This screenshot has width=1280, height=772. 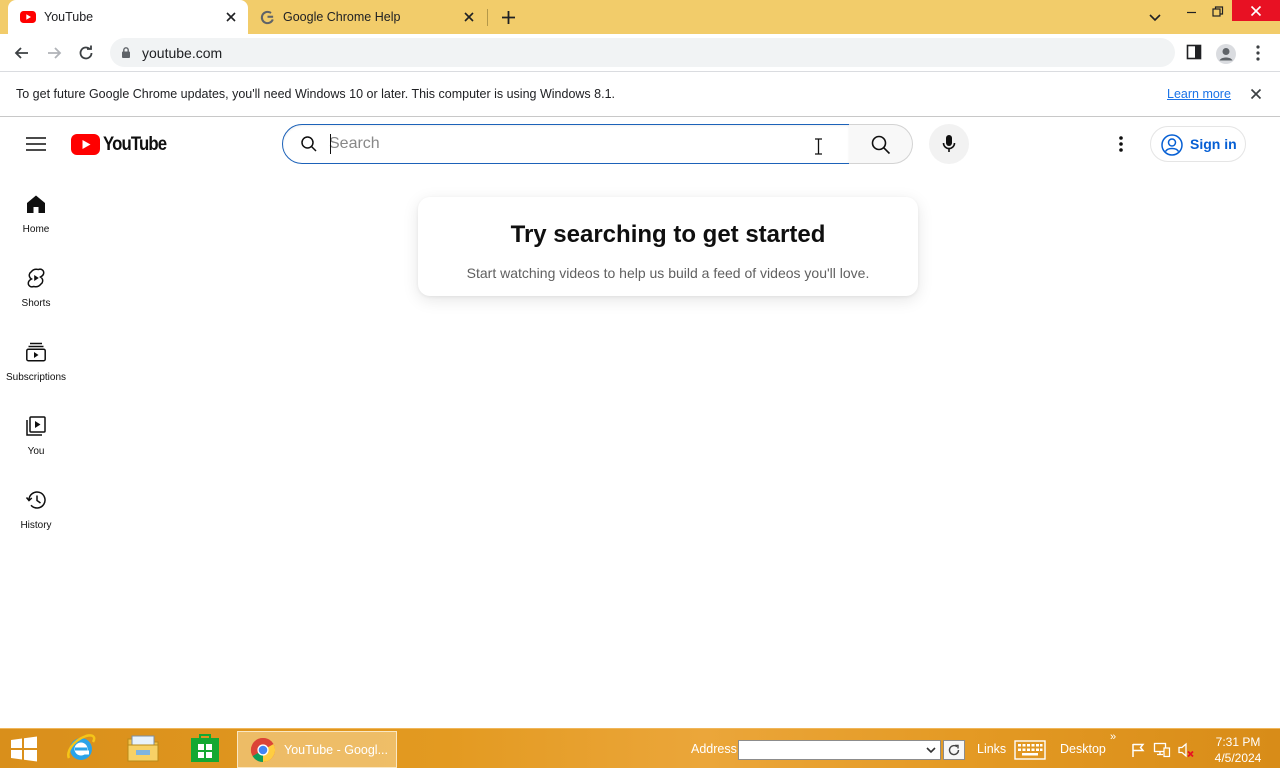 I want to click on settings-more-icon, so click(x=1121, y=144).